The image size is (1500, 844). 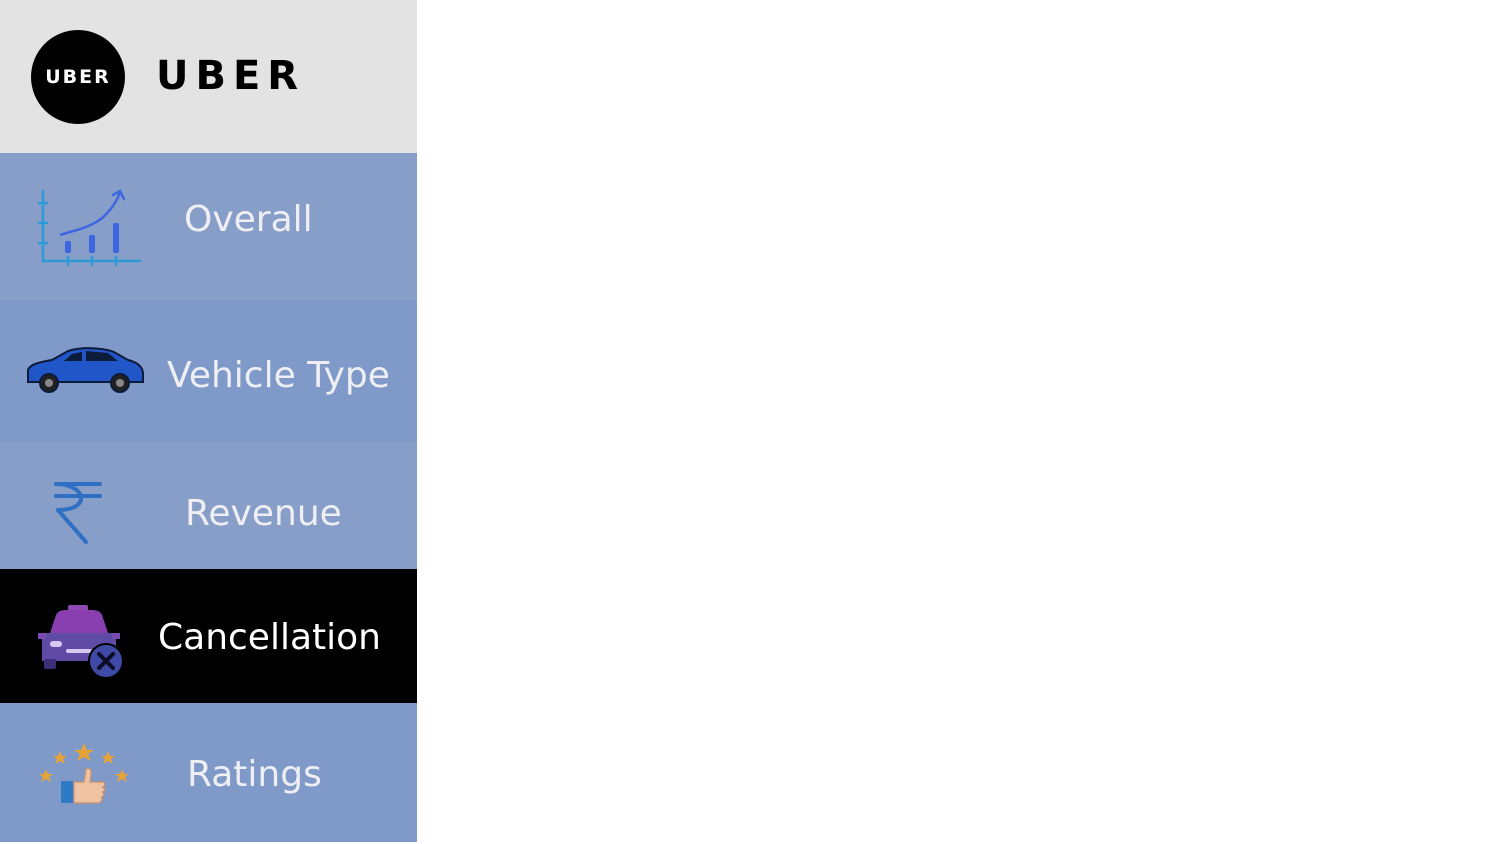 I want to click on nav-label-revenue: Revenue, so click(x=263, y=513).